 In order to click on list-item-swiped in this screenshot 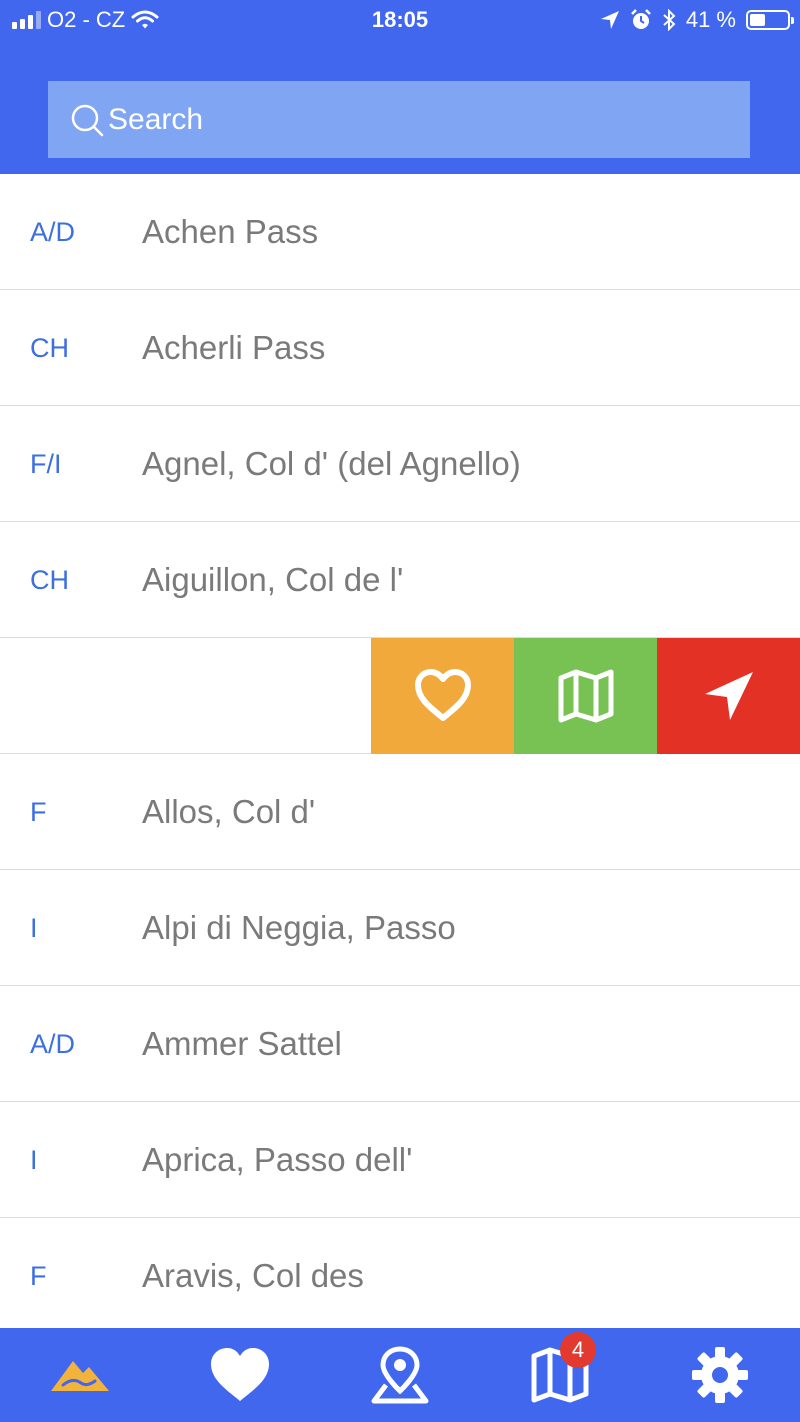, I will do `click(400, 696)`.